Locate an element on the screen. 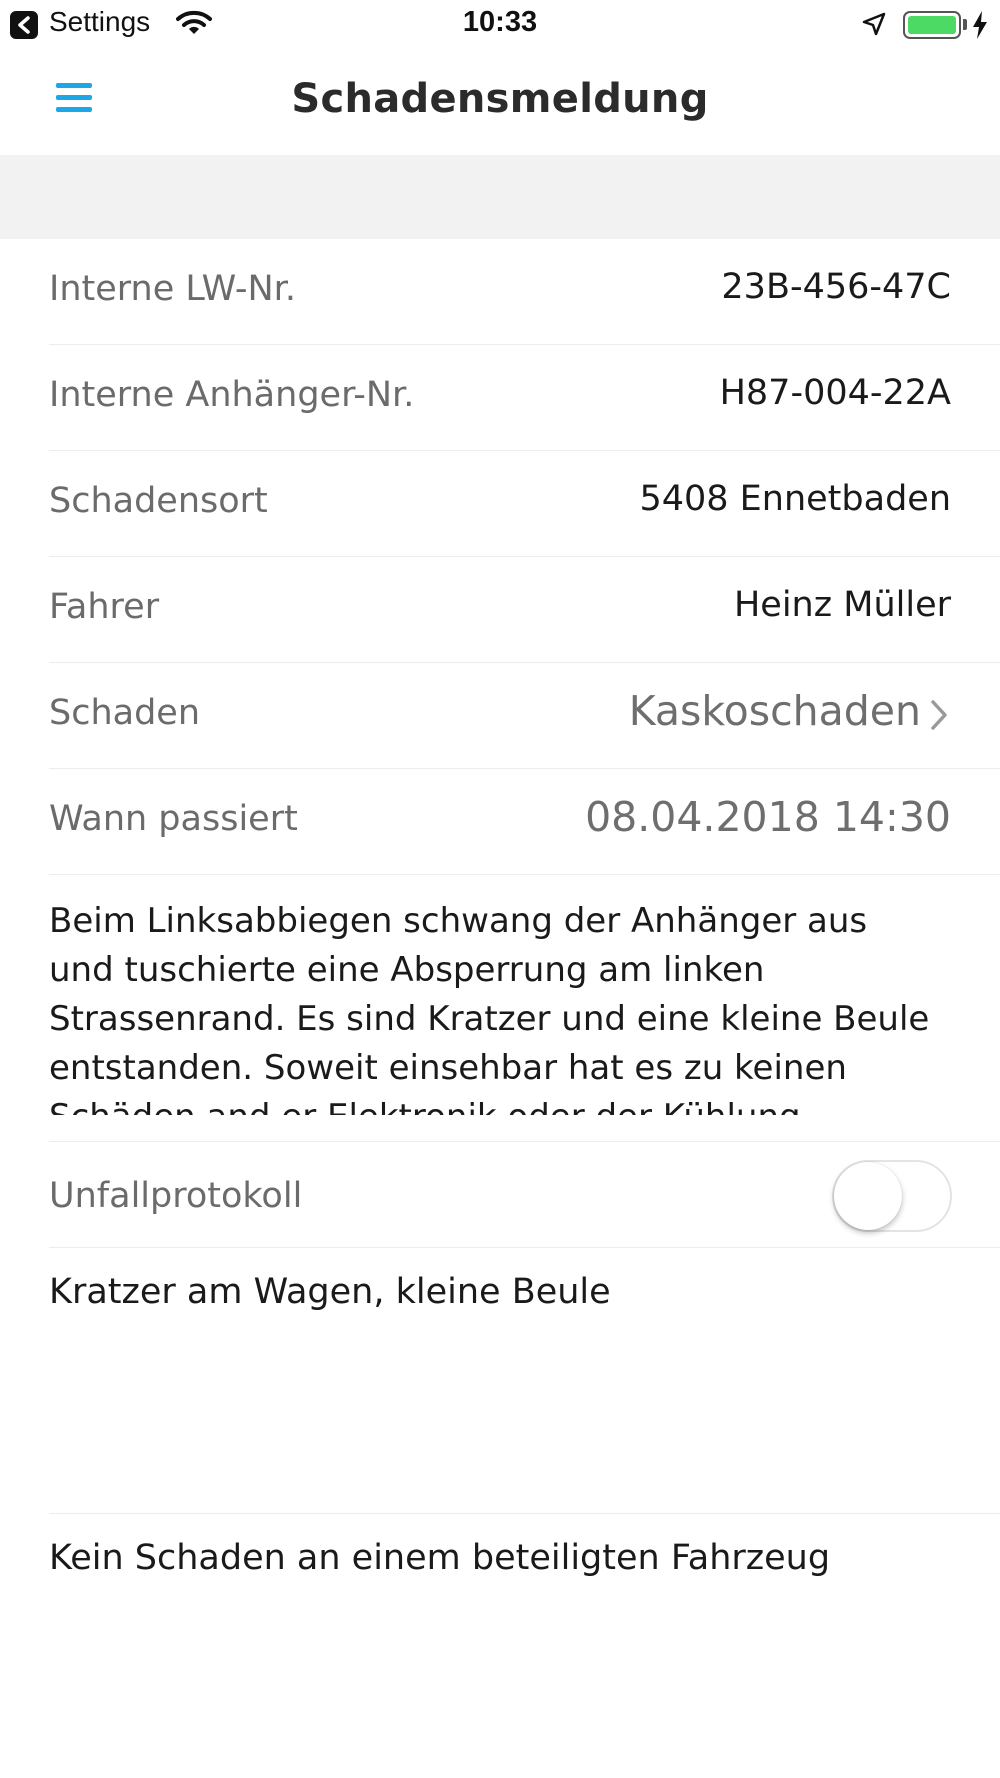 Image resolution: width=1000 pixels, height=1778 pixels. clock: 10:33 is located at coordinates (500, 22).